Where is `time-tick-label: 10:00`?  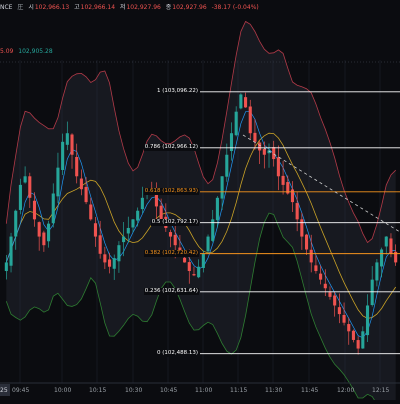
time-tick-label: 10:00 is located at coordinates (63, 390).